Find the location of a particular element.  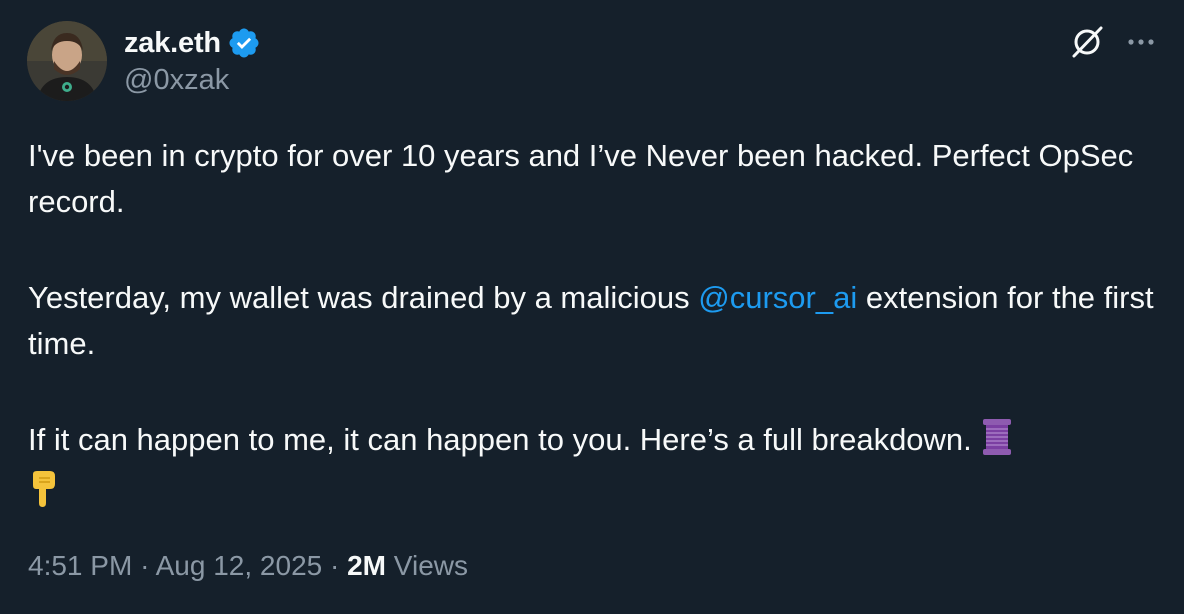

pointing-down-emoji is located at coordinates (44, 495).